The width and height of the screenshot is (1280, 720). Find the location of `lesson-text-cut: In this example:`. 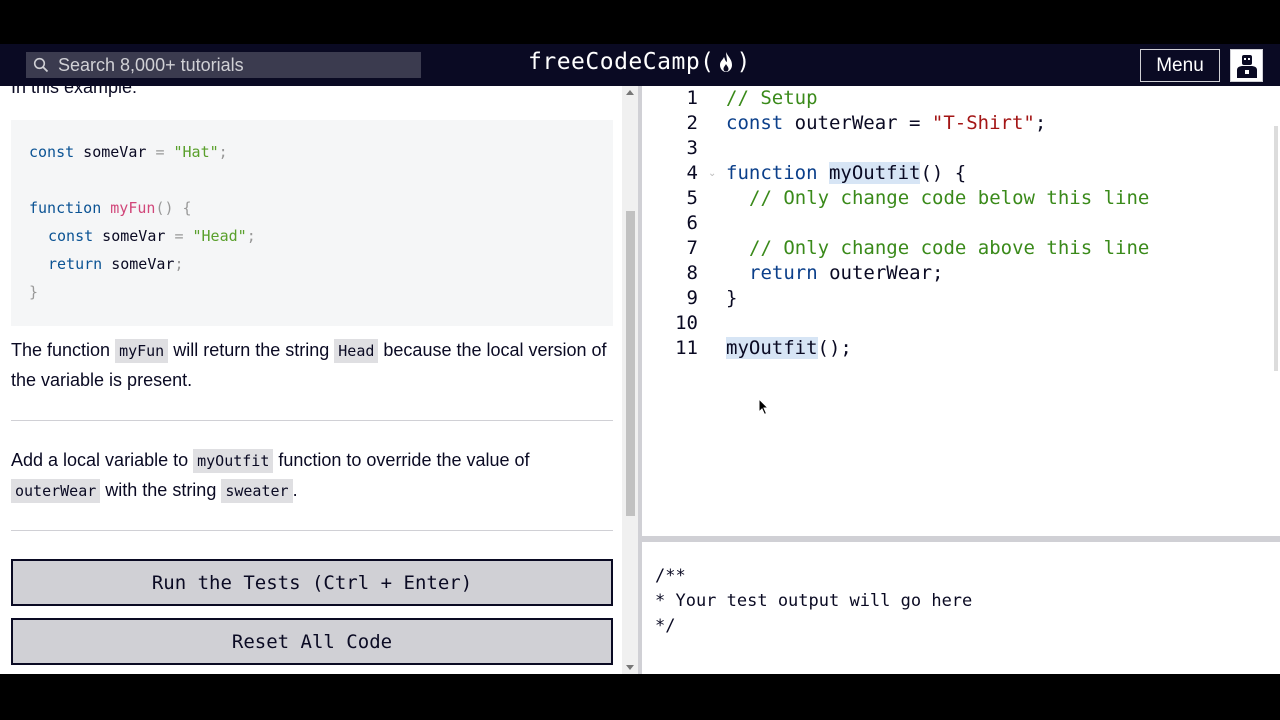

lesson-text-cut: In this example: is located at coordinates (74, 91).